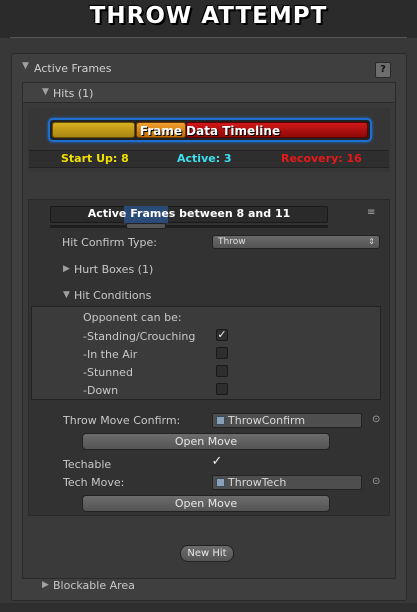 The width and height of the screenshot is (417, 612). I want to click on hurt-boxes-foldout-icon: ▶, so click(66, 269).